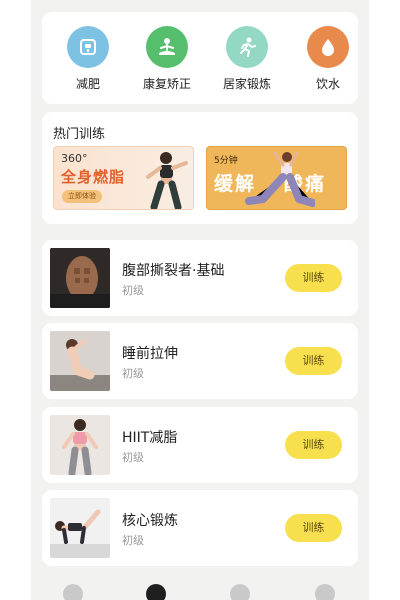 This screenshot has width=400, height=600. What do you see at coordinates (82, 196) in the screenshot?
I see `try-now-button: 立即体验` at bounding box center [82, 196].